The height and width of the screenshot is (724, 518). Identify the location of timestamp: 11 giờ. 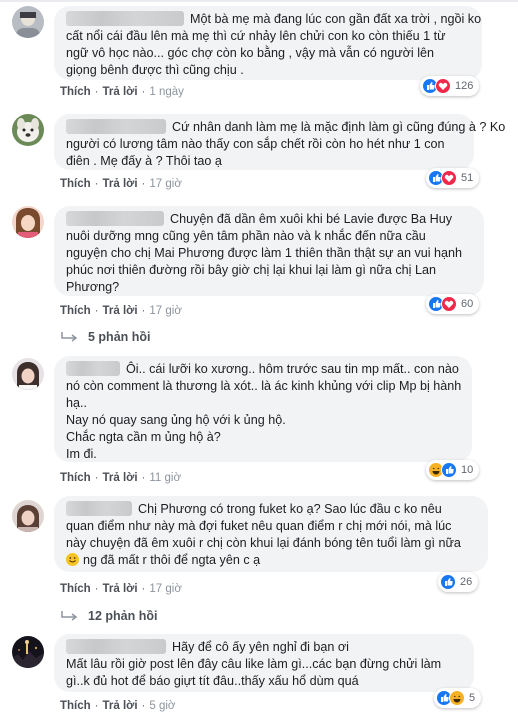
(165, 478).